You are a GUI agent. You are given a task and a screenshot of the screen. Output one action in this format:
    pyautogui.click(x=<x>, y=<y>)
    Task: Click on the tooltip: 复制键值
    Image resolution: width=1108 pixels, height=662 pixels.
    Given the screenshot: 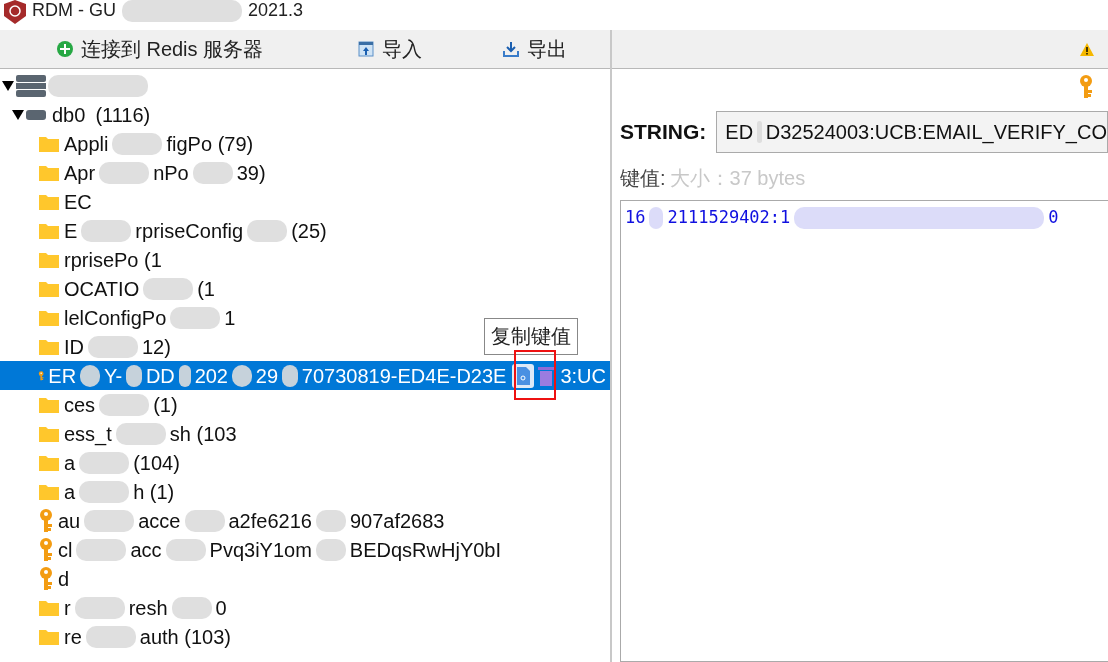 What is the action you would take?
    pyautogui.click(x=531, y=336)
    